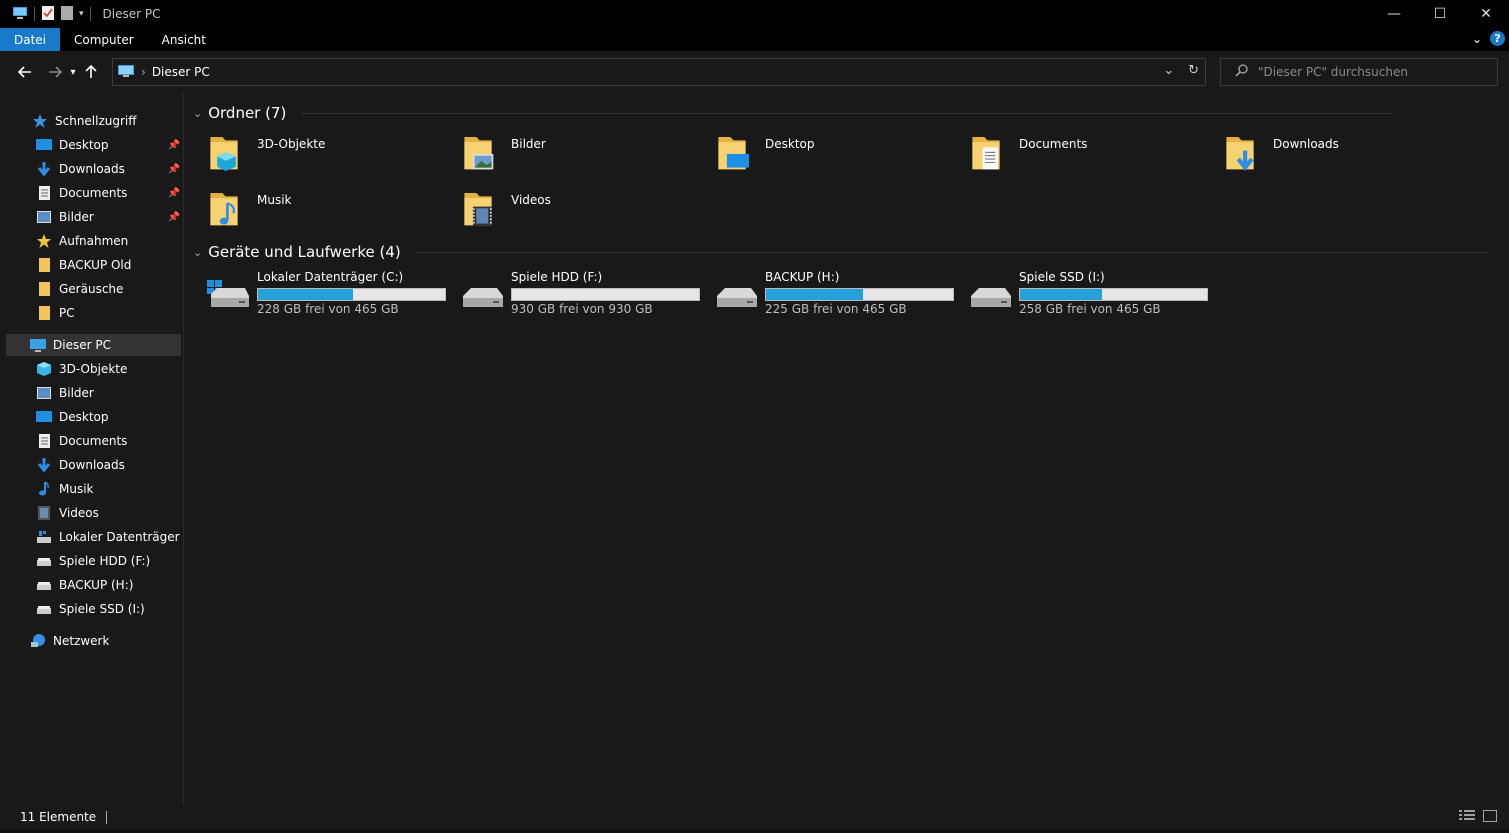 The height and width of the screenshot is (833, 1509). Describe the element at coordinates (81, 369) in the screenshot. I see `sidebar-item-3d-objekte: 3D-Objekte` at that location.